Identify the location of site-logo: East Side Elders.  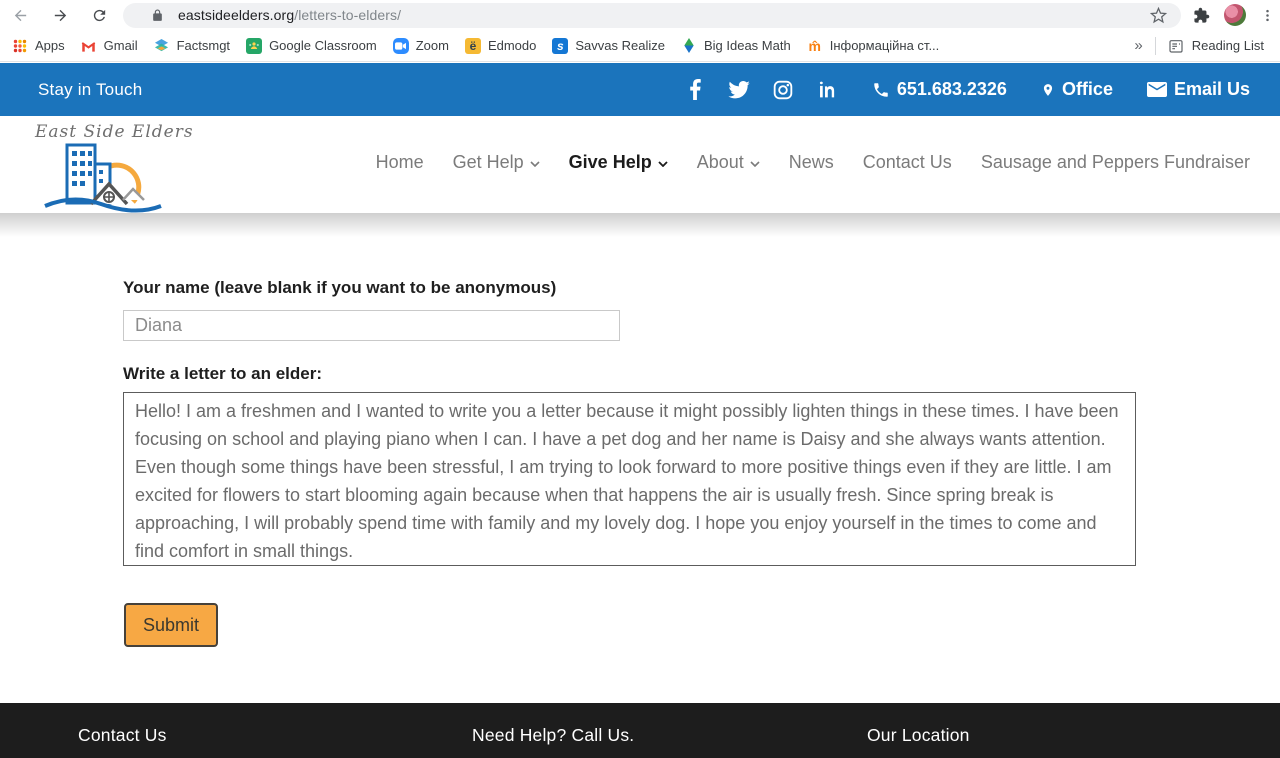
(115, 170).